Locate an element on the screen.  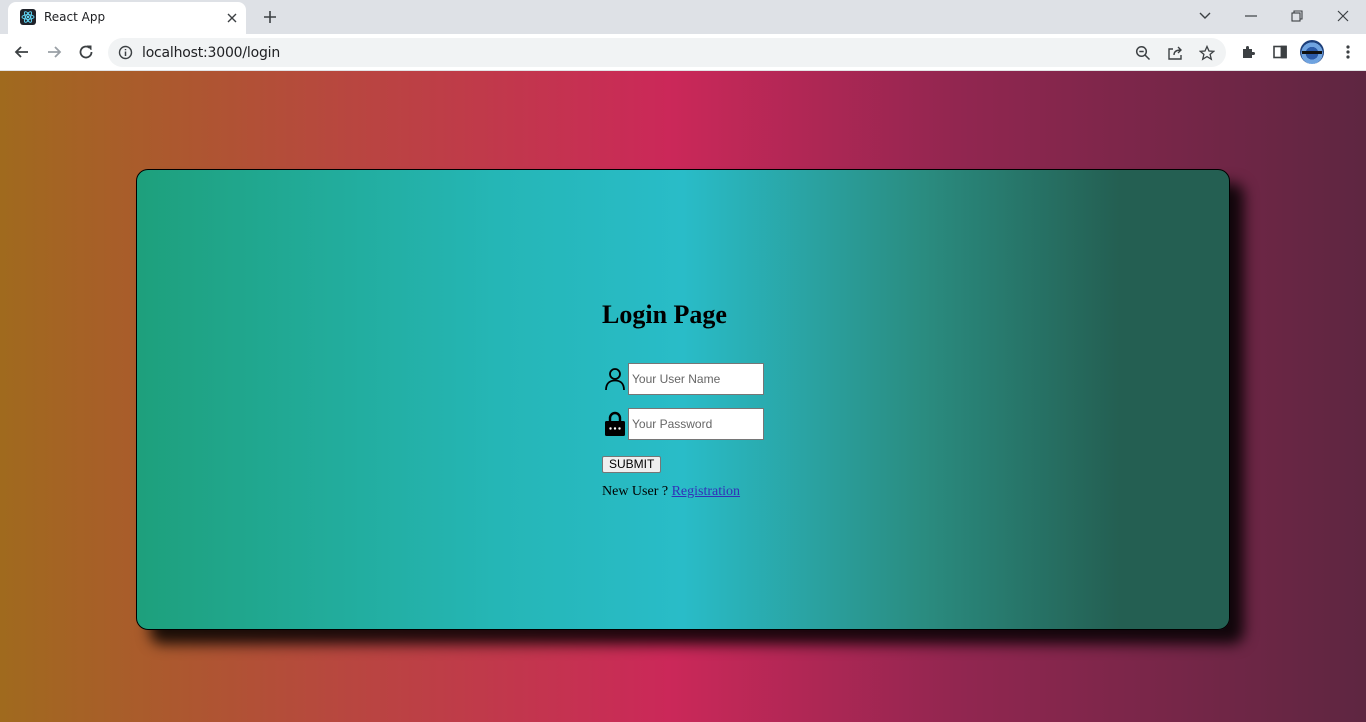
user-icon is located at coordinates (615, 379).